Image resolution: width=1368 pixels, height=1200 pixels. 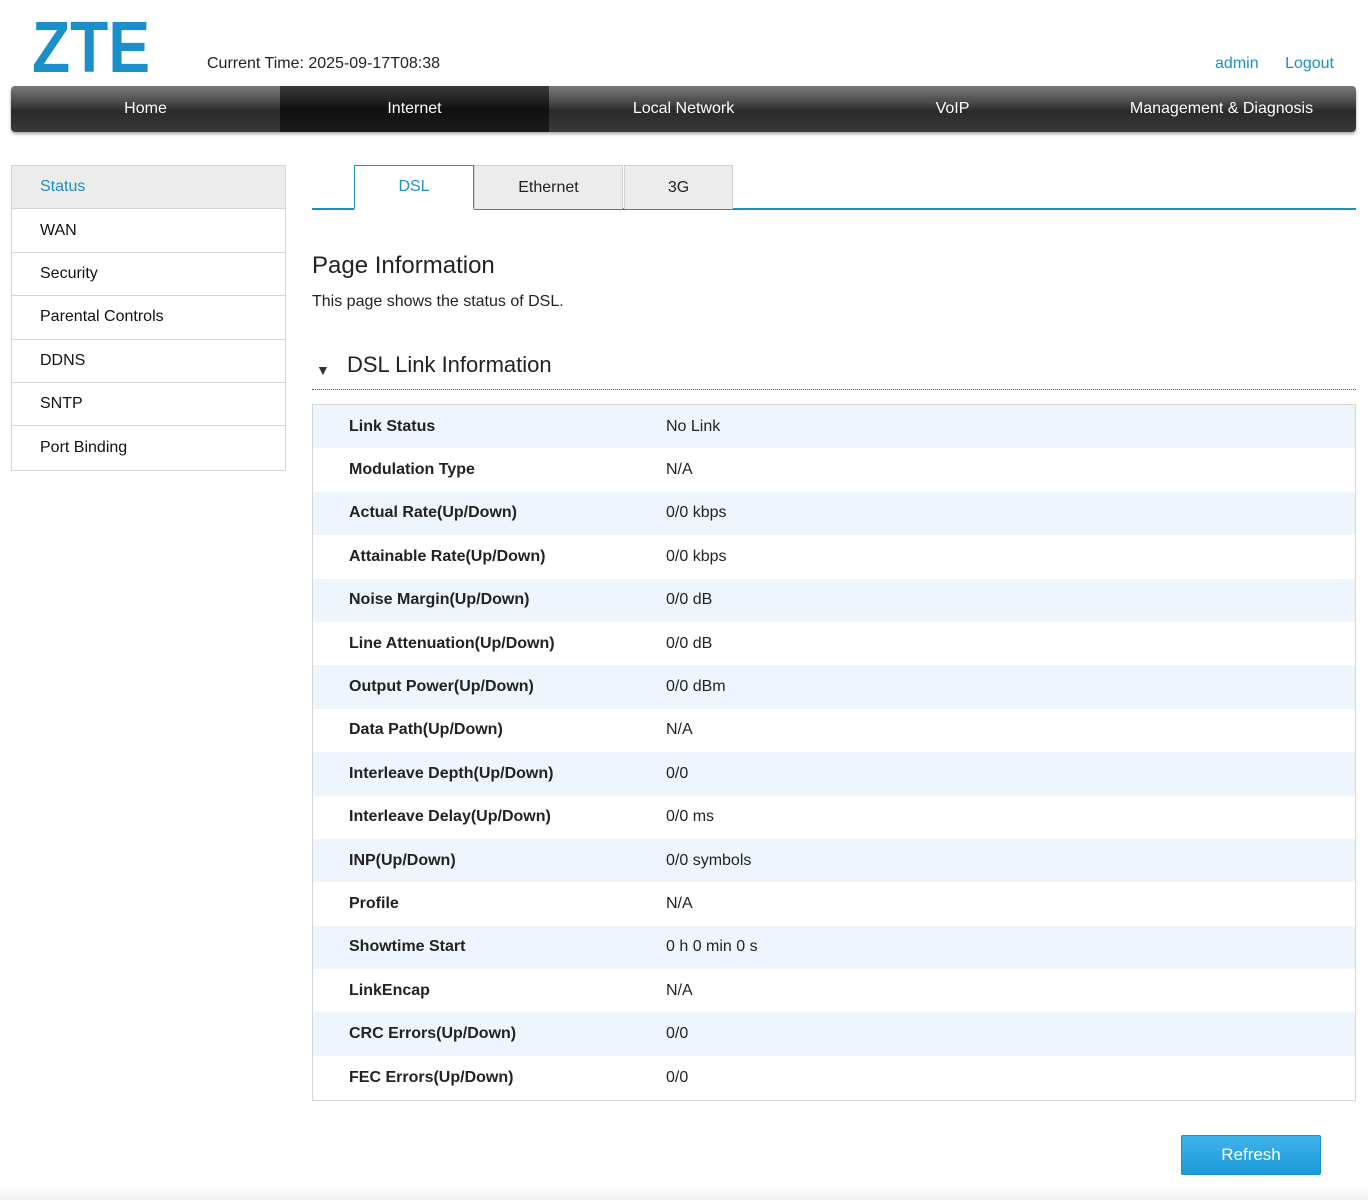 I want to click on table-row: Actual Rate(Up/Down) 0/0 kbps, so click(x=834, y=513).